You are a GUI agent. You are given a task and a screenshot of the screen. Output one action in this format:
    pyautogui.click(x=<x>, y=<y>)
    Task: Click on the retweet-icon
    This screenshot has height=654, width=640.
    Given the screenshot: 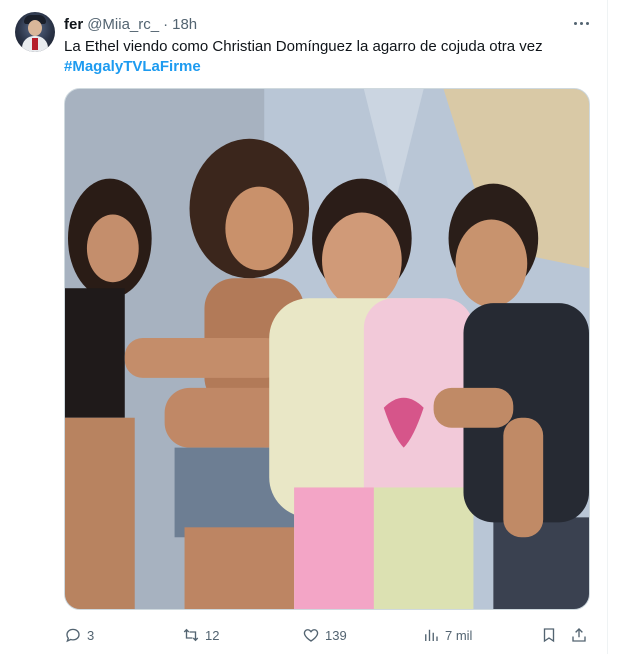 What is the action you would take?
    pyautogui.click(x=191, y=635)
    